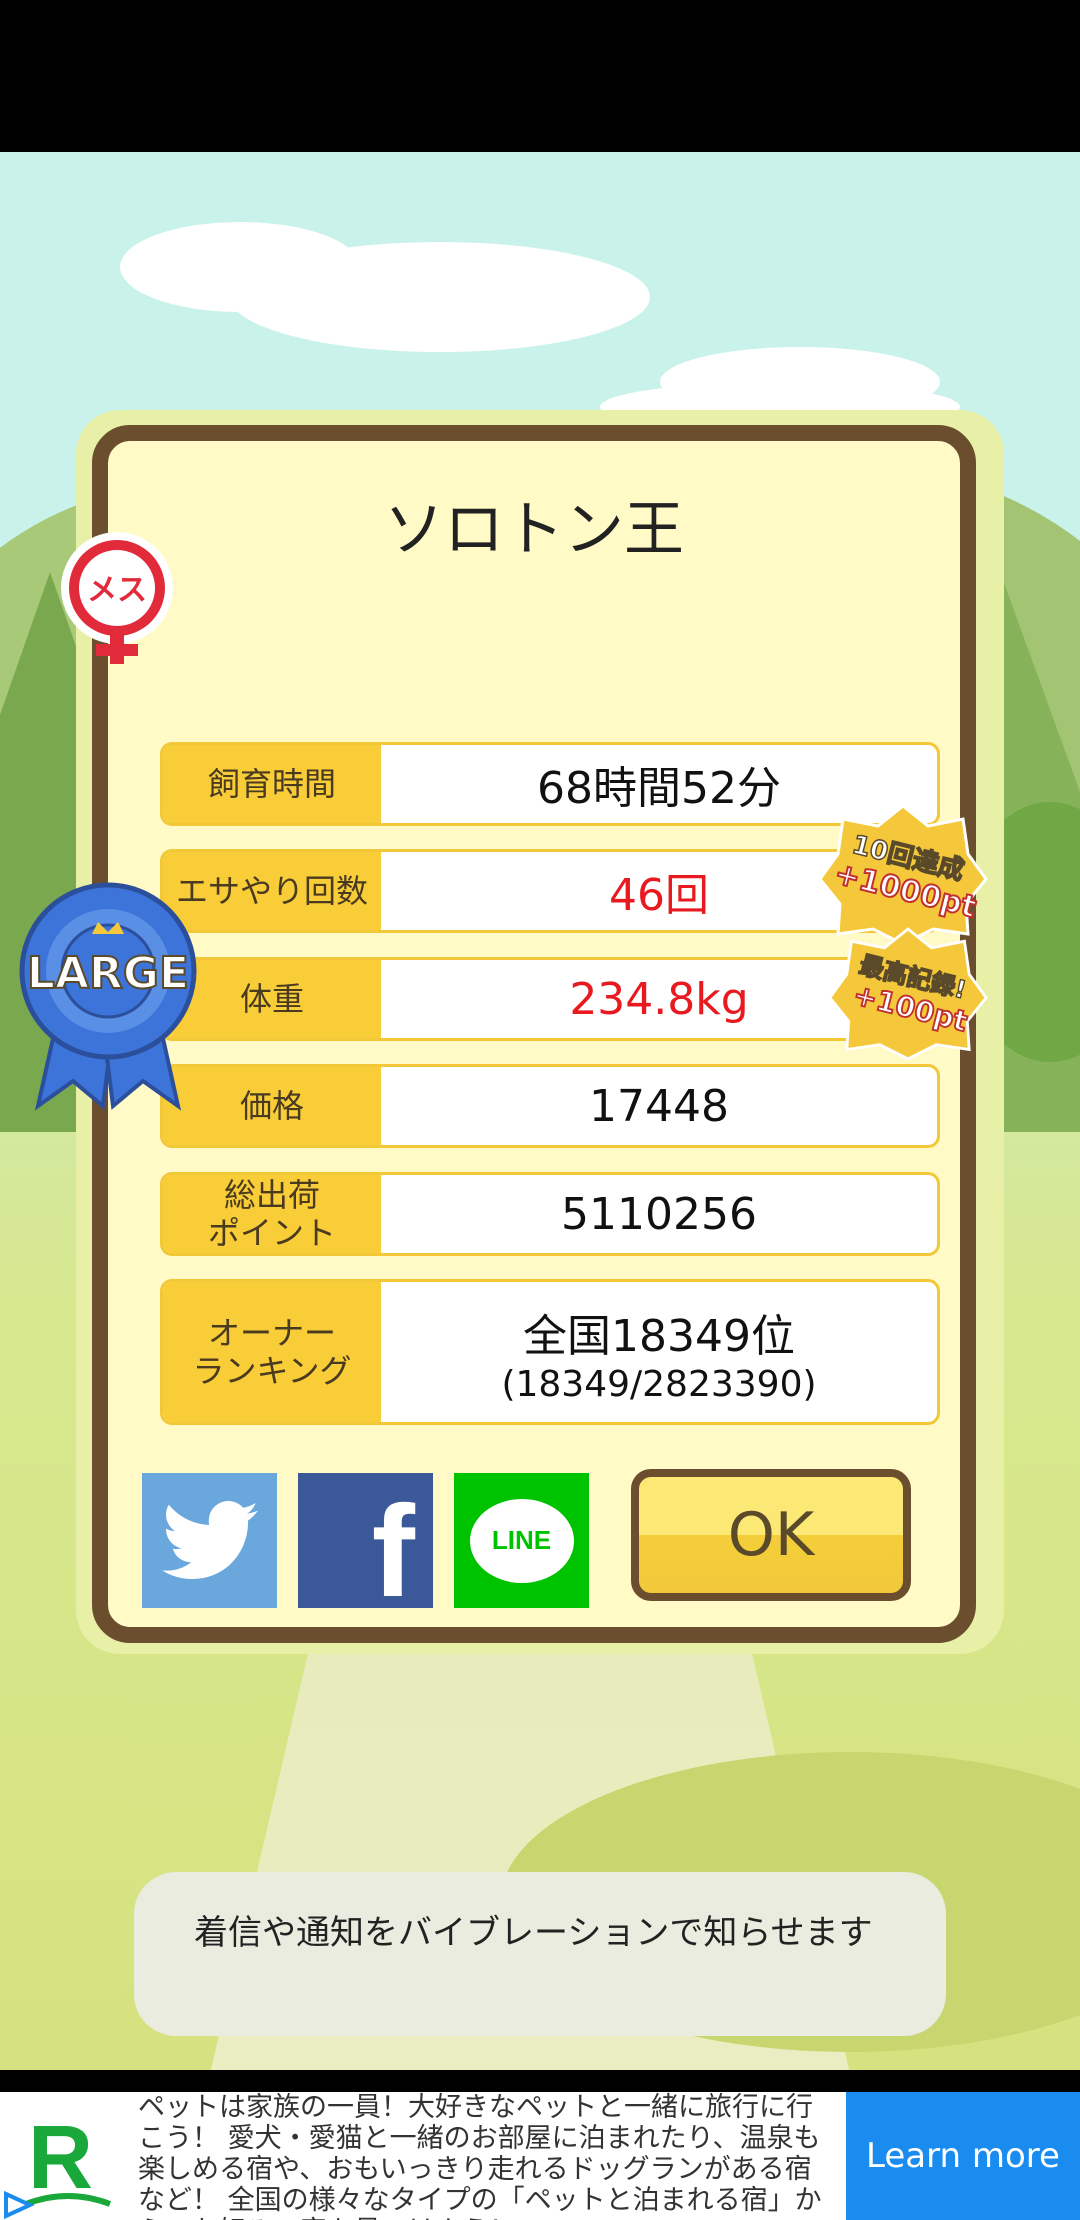  What do you see at coordinates (365, 1544) in the screenshot?
I see `facebook-share-button: f` at bounding box center [365, 1544].